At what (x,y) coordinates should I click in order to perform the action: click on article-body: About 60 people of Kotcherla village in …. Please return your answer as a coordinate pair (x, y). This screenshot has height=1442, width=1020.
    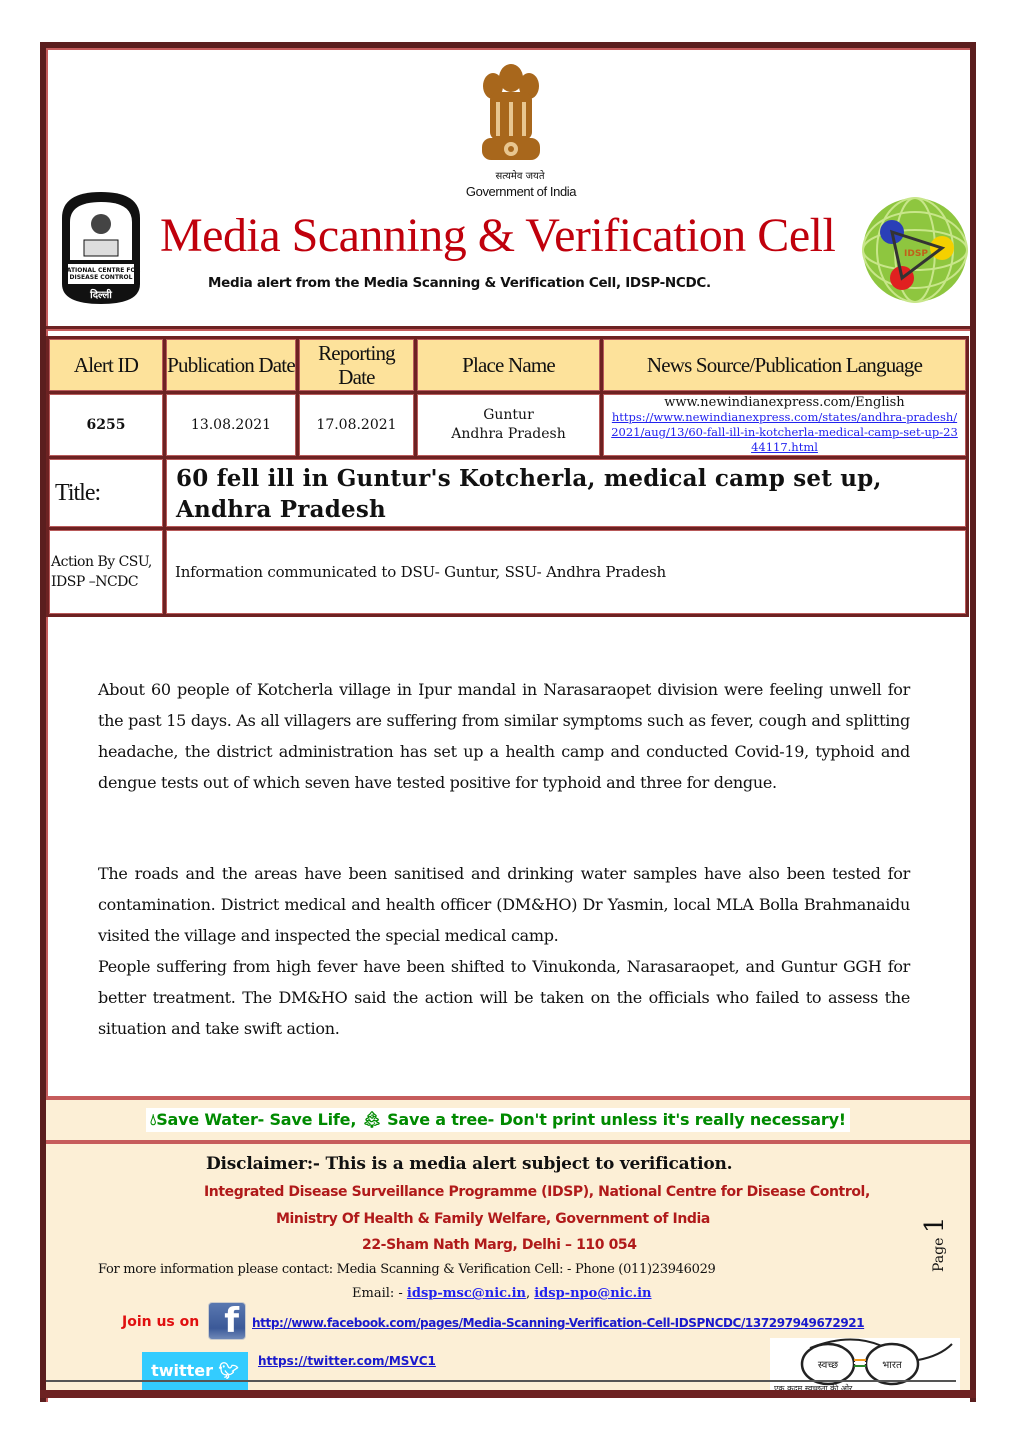
    Looking at the image, I should click on (504, 736).